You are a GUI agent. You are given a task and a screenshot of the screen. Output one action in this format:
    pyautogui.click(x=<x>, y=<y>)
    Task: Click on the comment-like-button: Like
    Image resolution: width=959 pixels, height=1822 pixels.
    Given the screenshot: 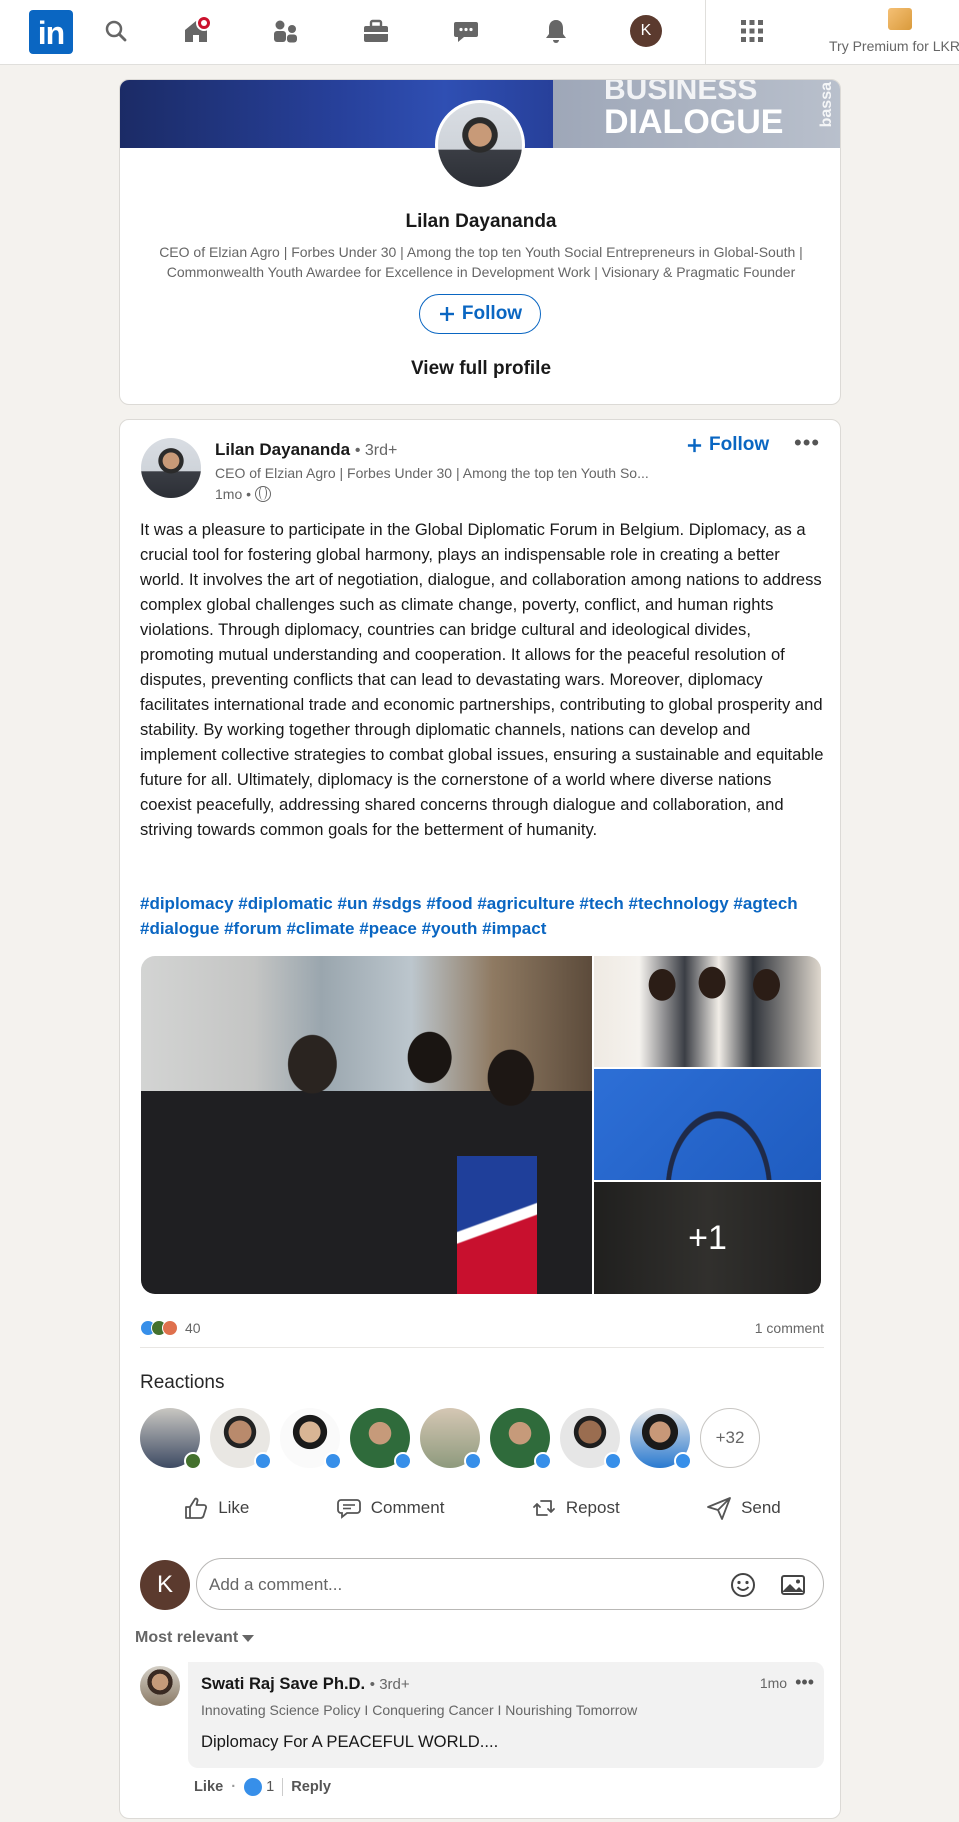 What is the action you would take?
    pyautogui.click(x=208, y=1787)
    